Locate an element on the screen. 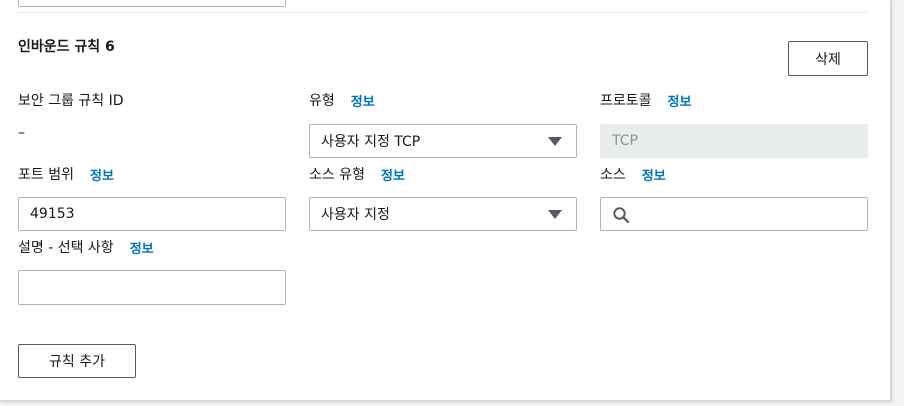 The image size is (904, 406). rule-divider is located at coordinates (442, 12).